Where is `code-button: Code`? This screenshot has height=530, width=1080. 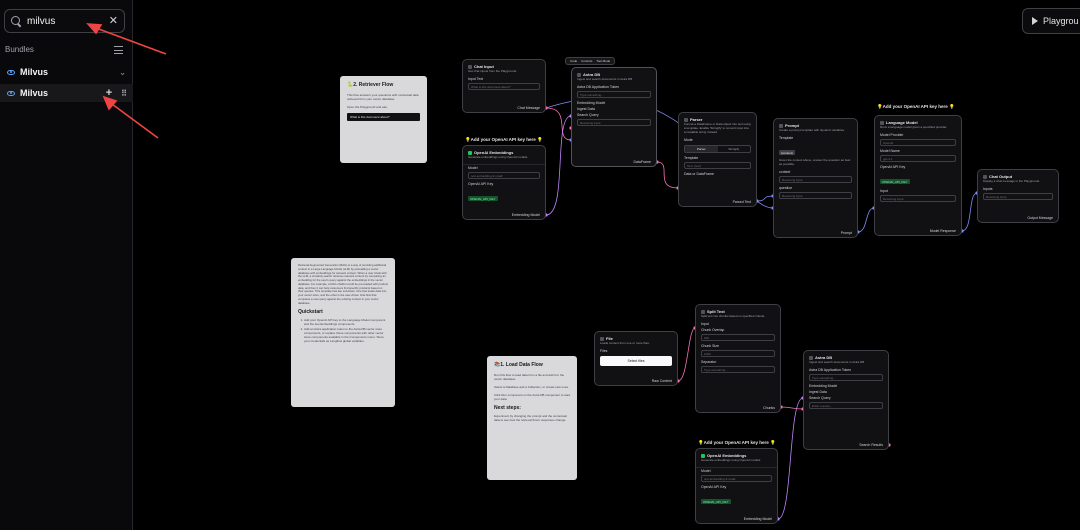 code-button: Code is located at coordinates (573, 61).